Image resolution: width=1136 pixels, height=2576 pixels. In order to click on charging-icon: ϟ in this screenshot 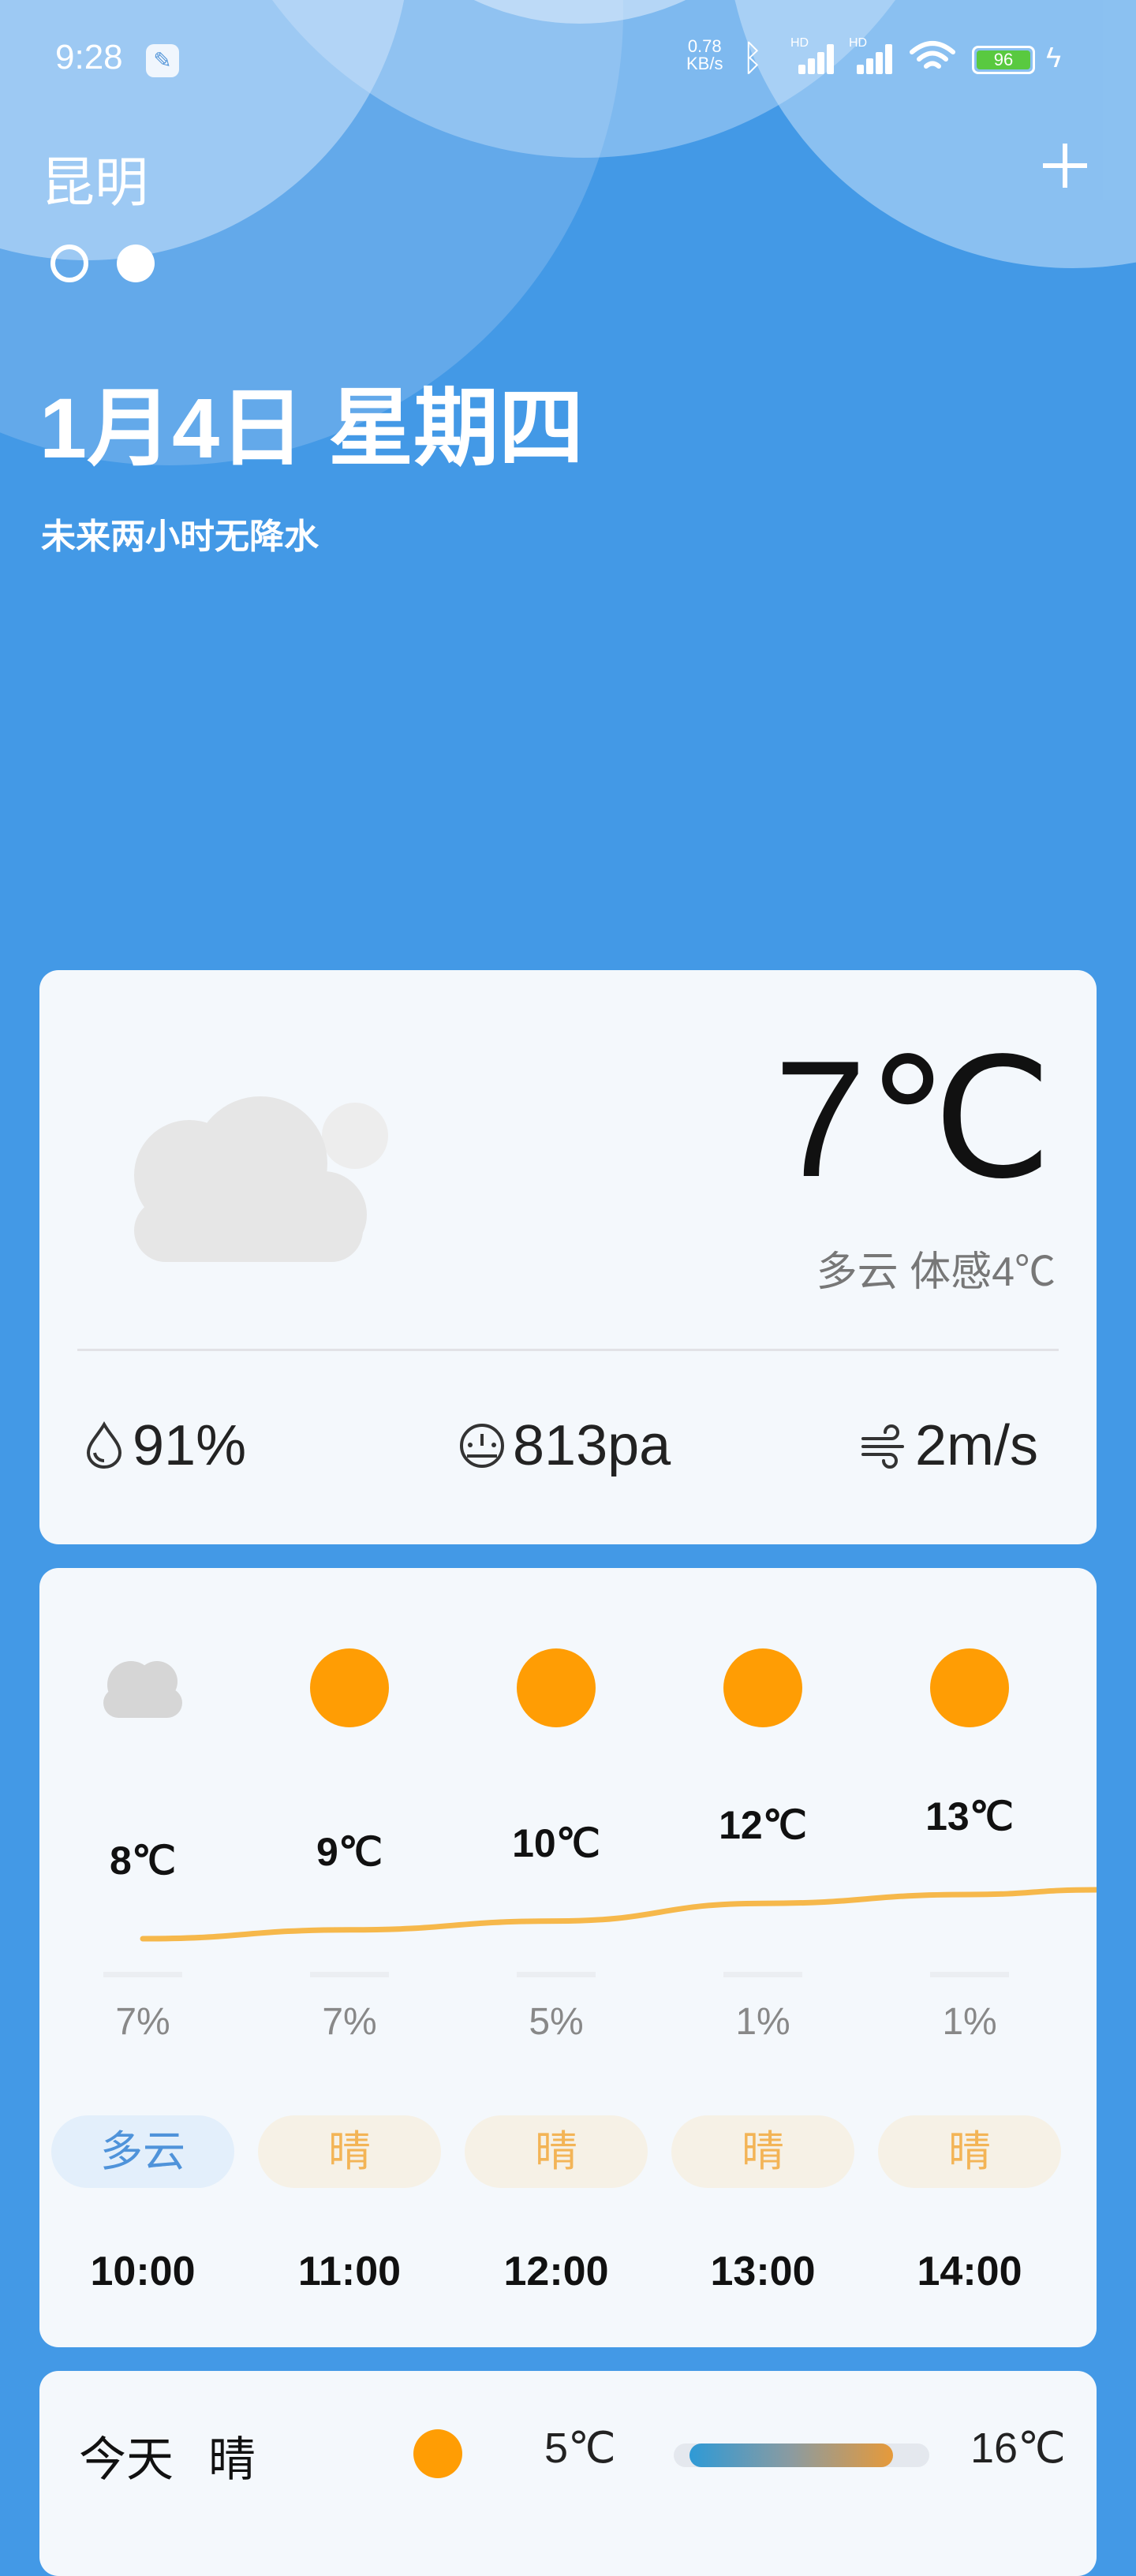, I will do `click(1054, 57)`.